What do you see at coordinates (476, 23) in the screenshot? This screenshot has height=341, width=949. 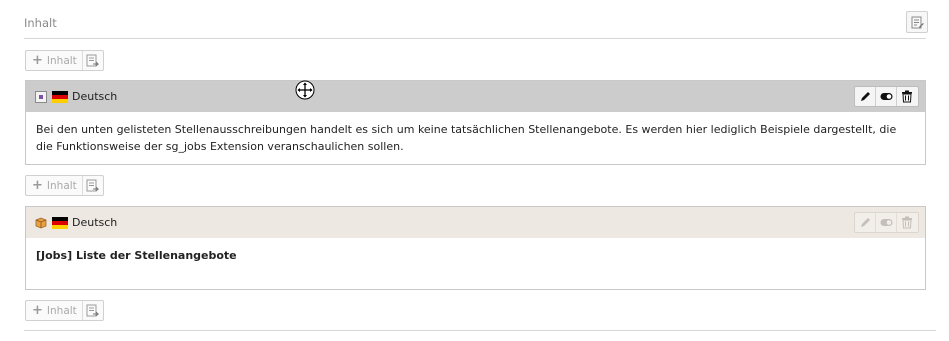 I see `column-header: Inhalt` at bounding box center [476, 23].